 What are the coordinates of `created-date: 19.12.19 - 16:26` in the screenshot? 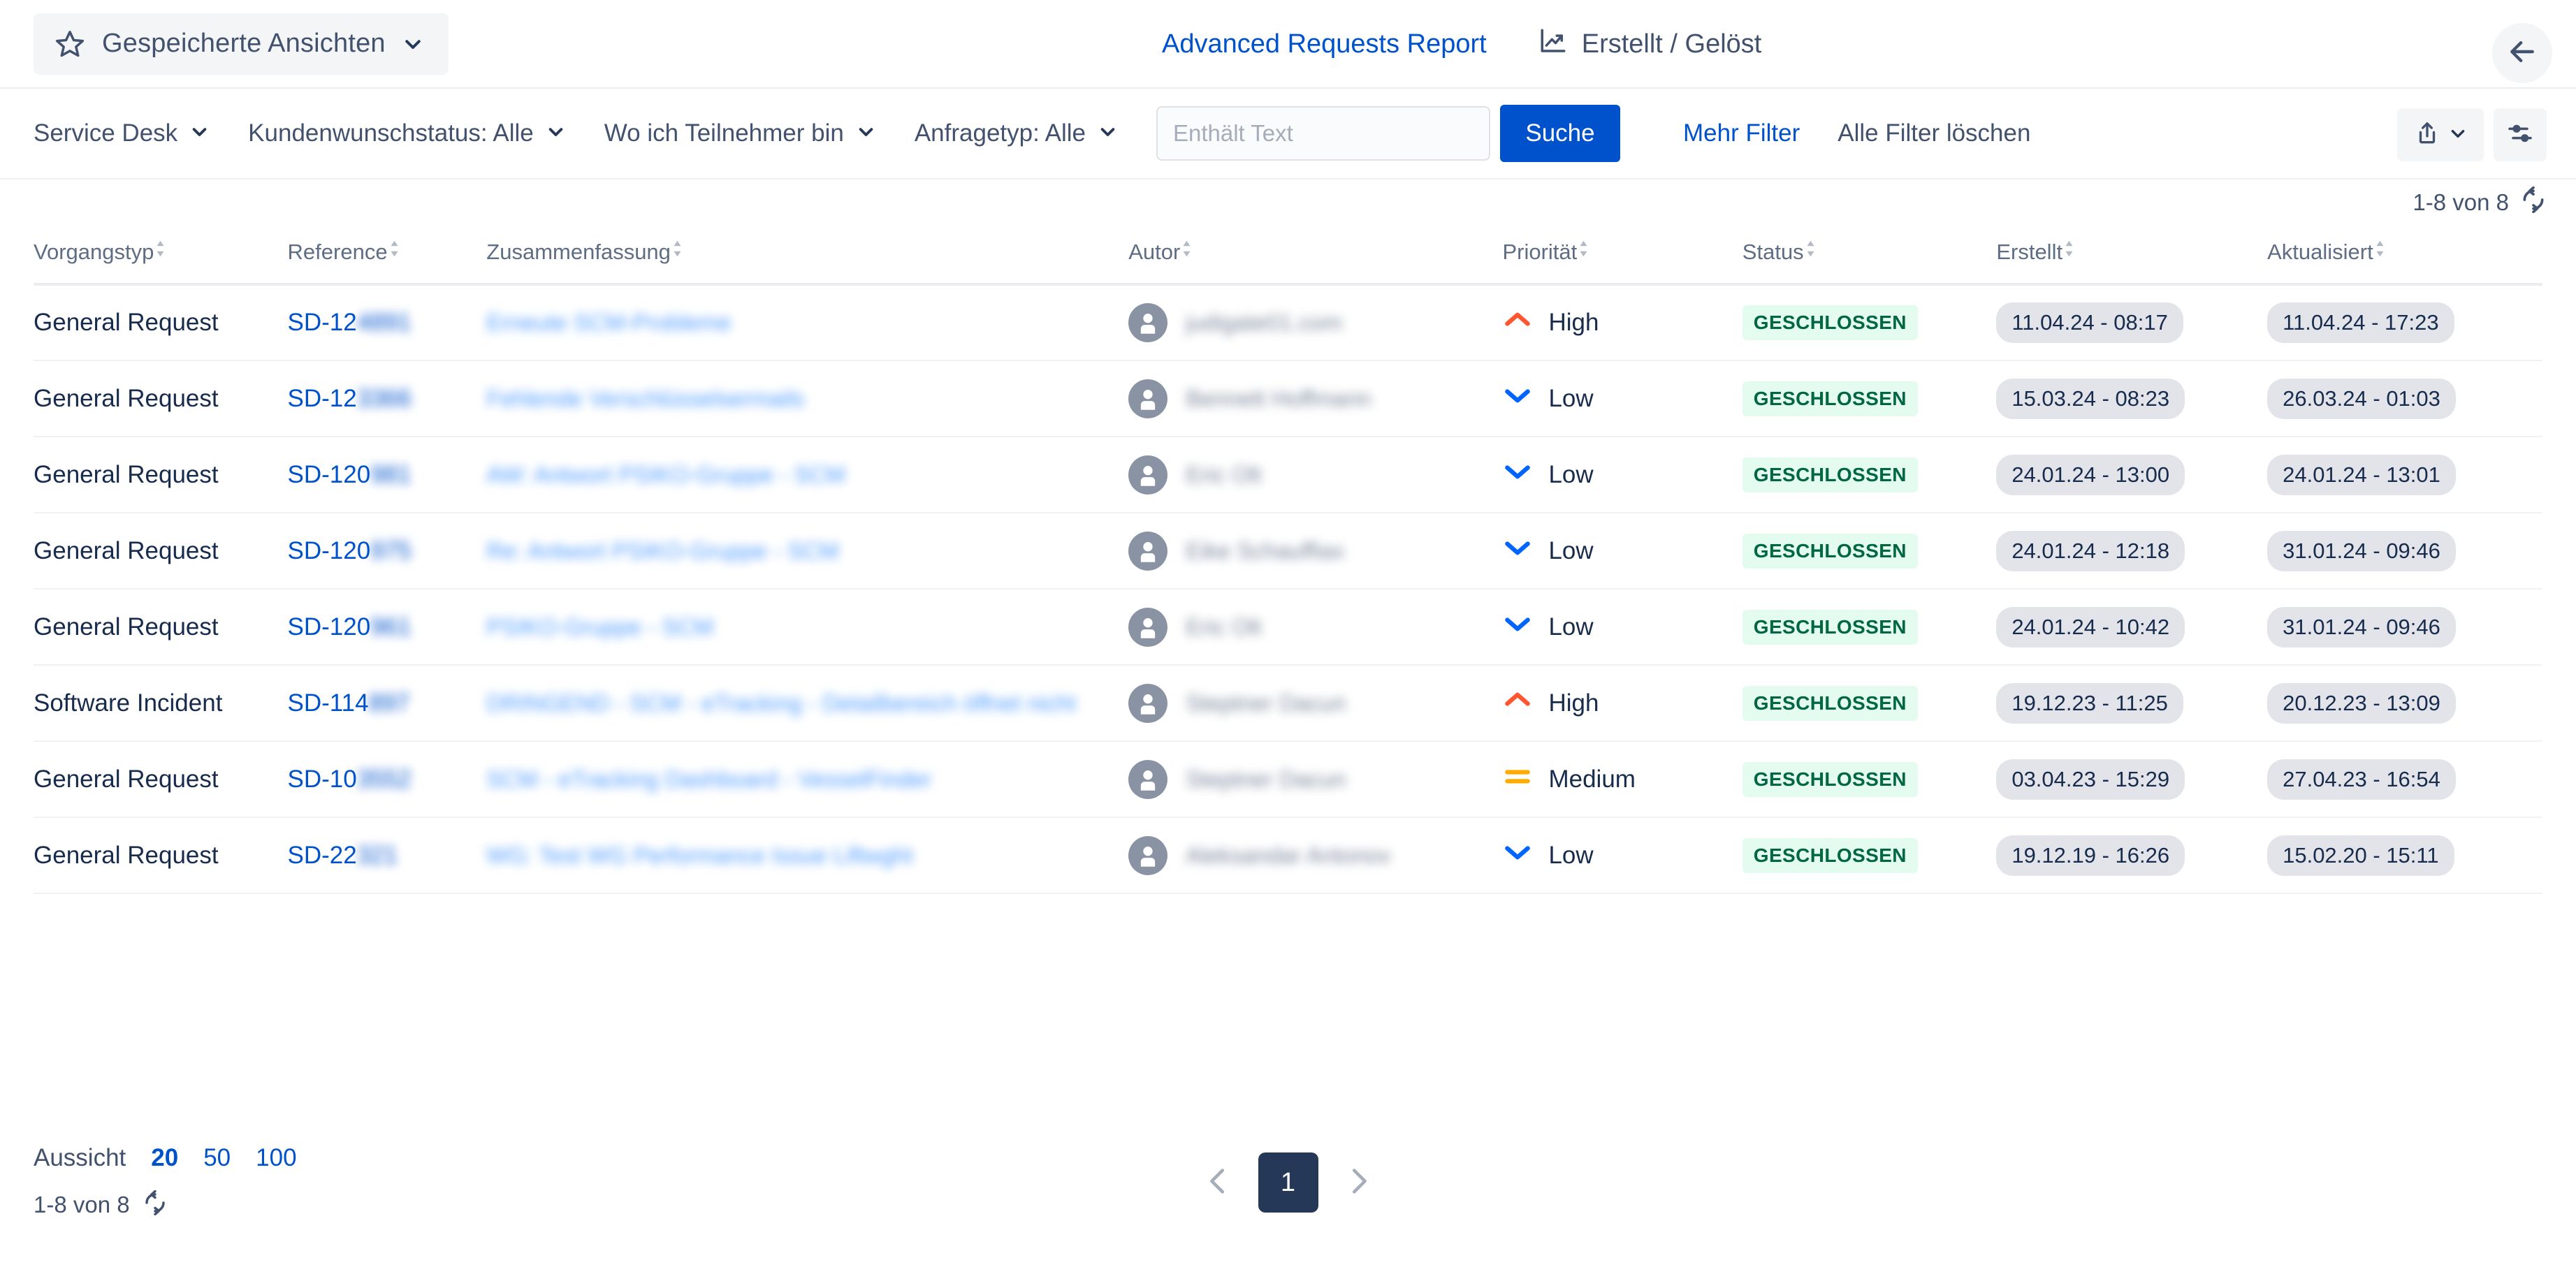 It's located at (2090, 855).